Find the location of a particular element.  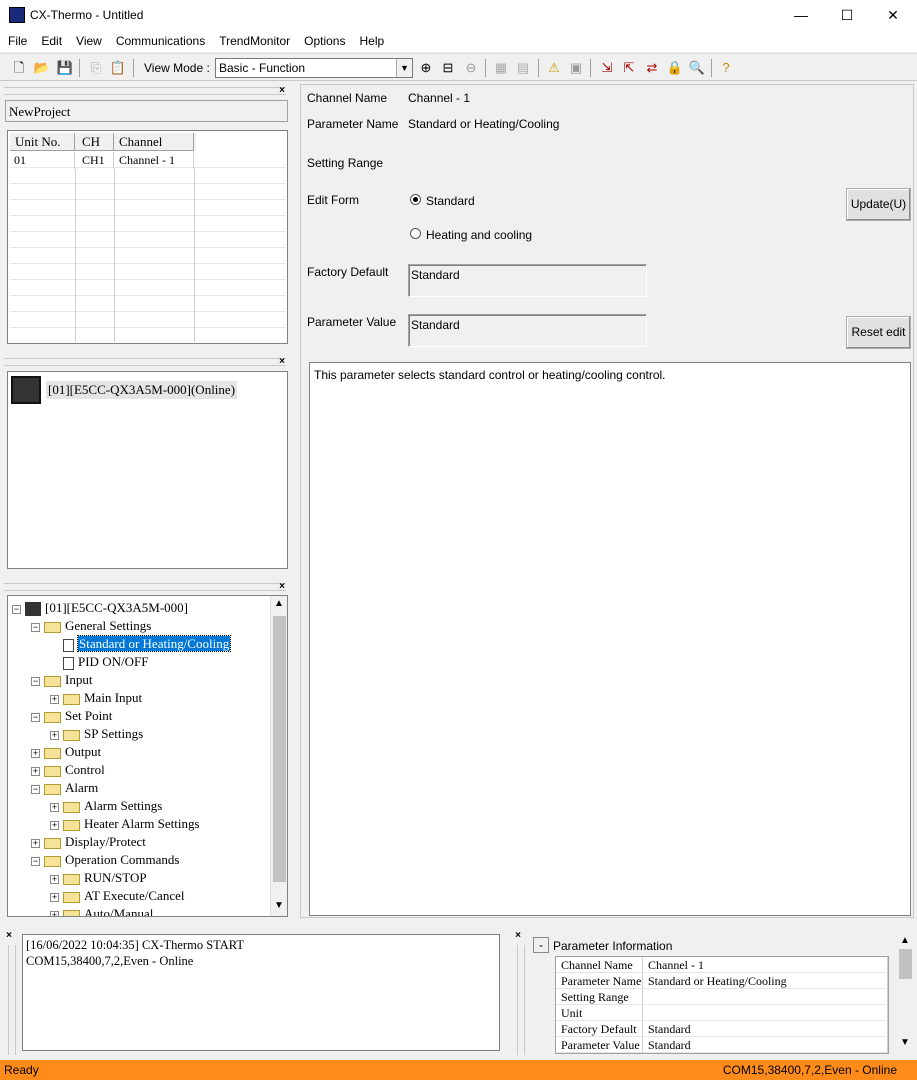

tree-item: + Display/Protect is located at coordinates (88, 842).